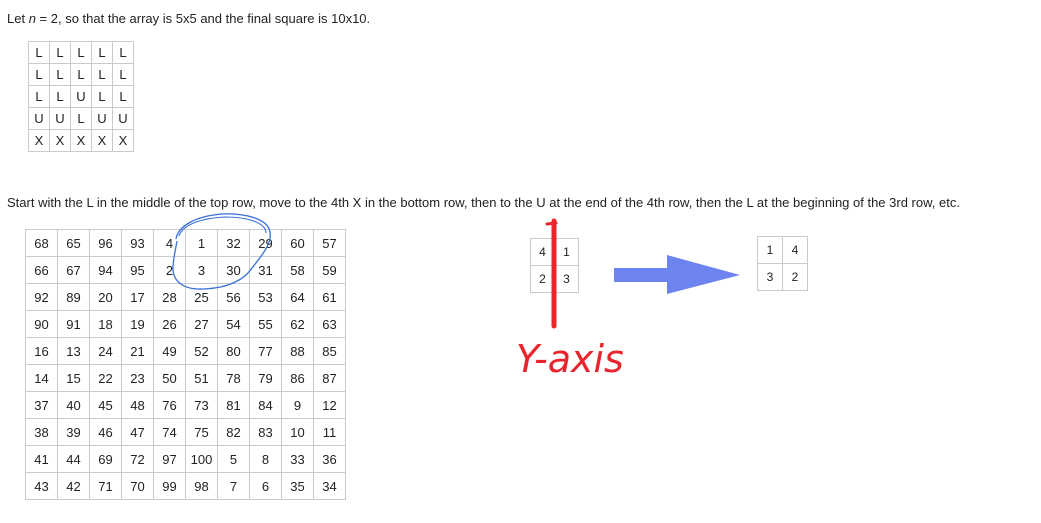 Image resolution: width=1041 pixels, height=523 pixels. I want to click on y-axis-label: Y-axis, so click(570, 359).